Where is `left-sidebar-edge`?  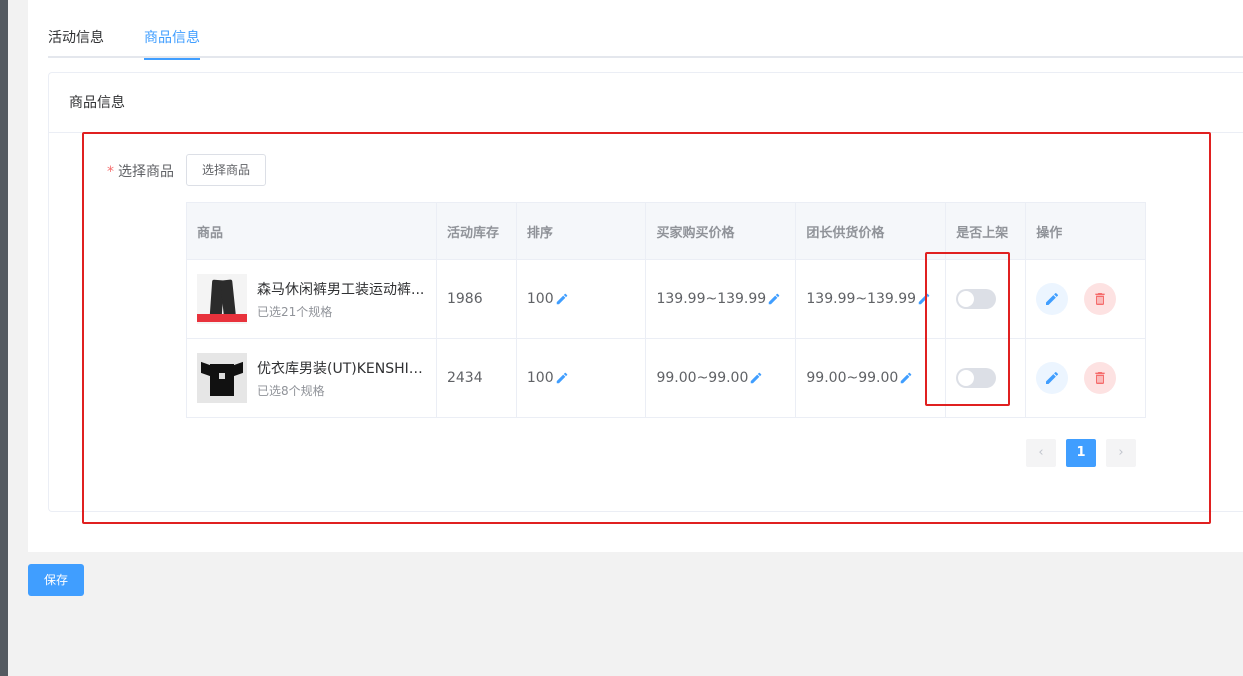 left-sidebar-edge is located at coordinates (4, 338).